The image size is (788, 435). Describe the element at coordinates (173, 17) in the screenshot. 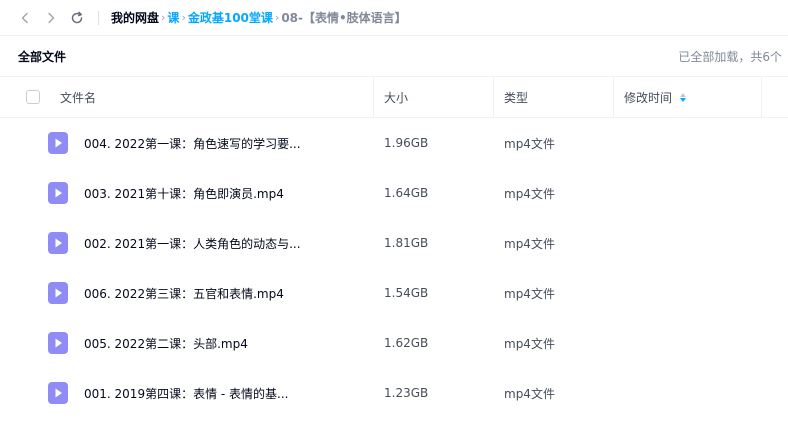

I see `breadcrumb-item-course: 课` at that location.